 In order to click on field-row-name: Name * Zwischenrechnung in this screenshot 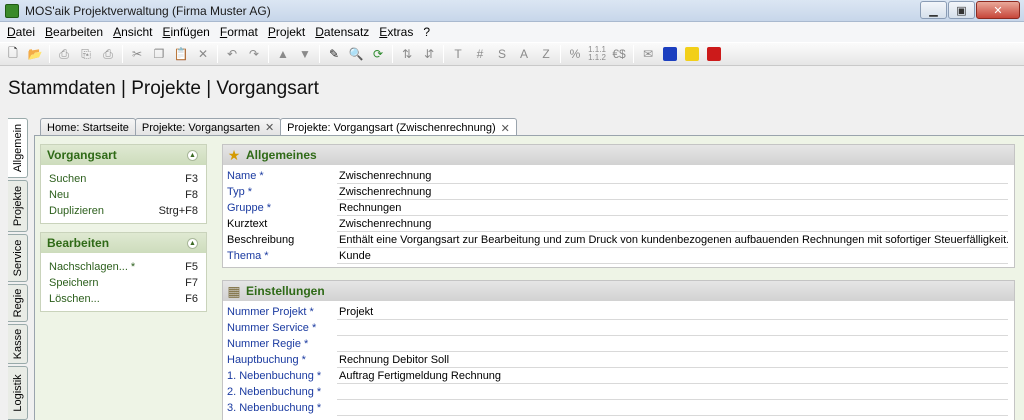, I will do `click(617, 176)`.